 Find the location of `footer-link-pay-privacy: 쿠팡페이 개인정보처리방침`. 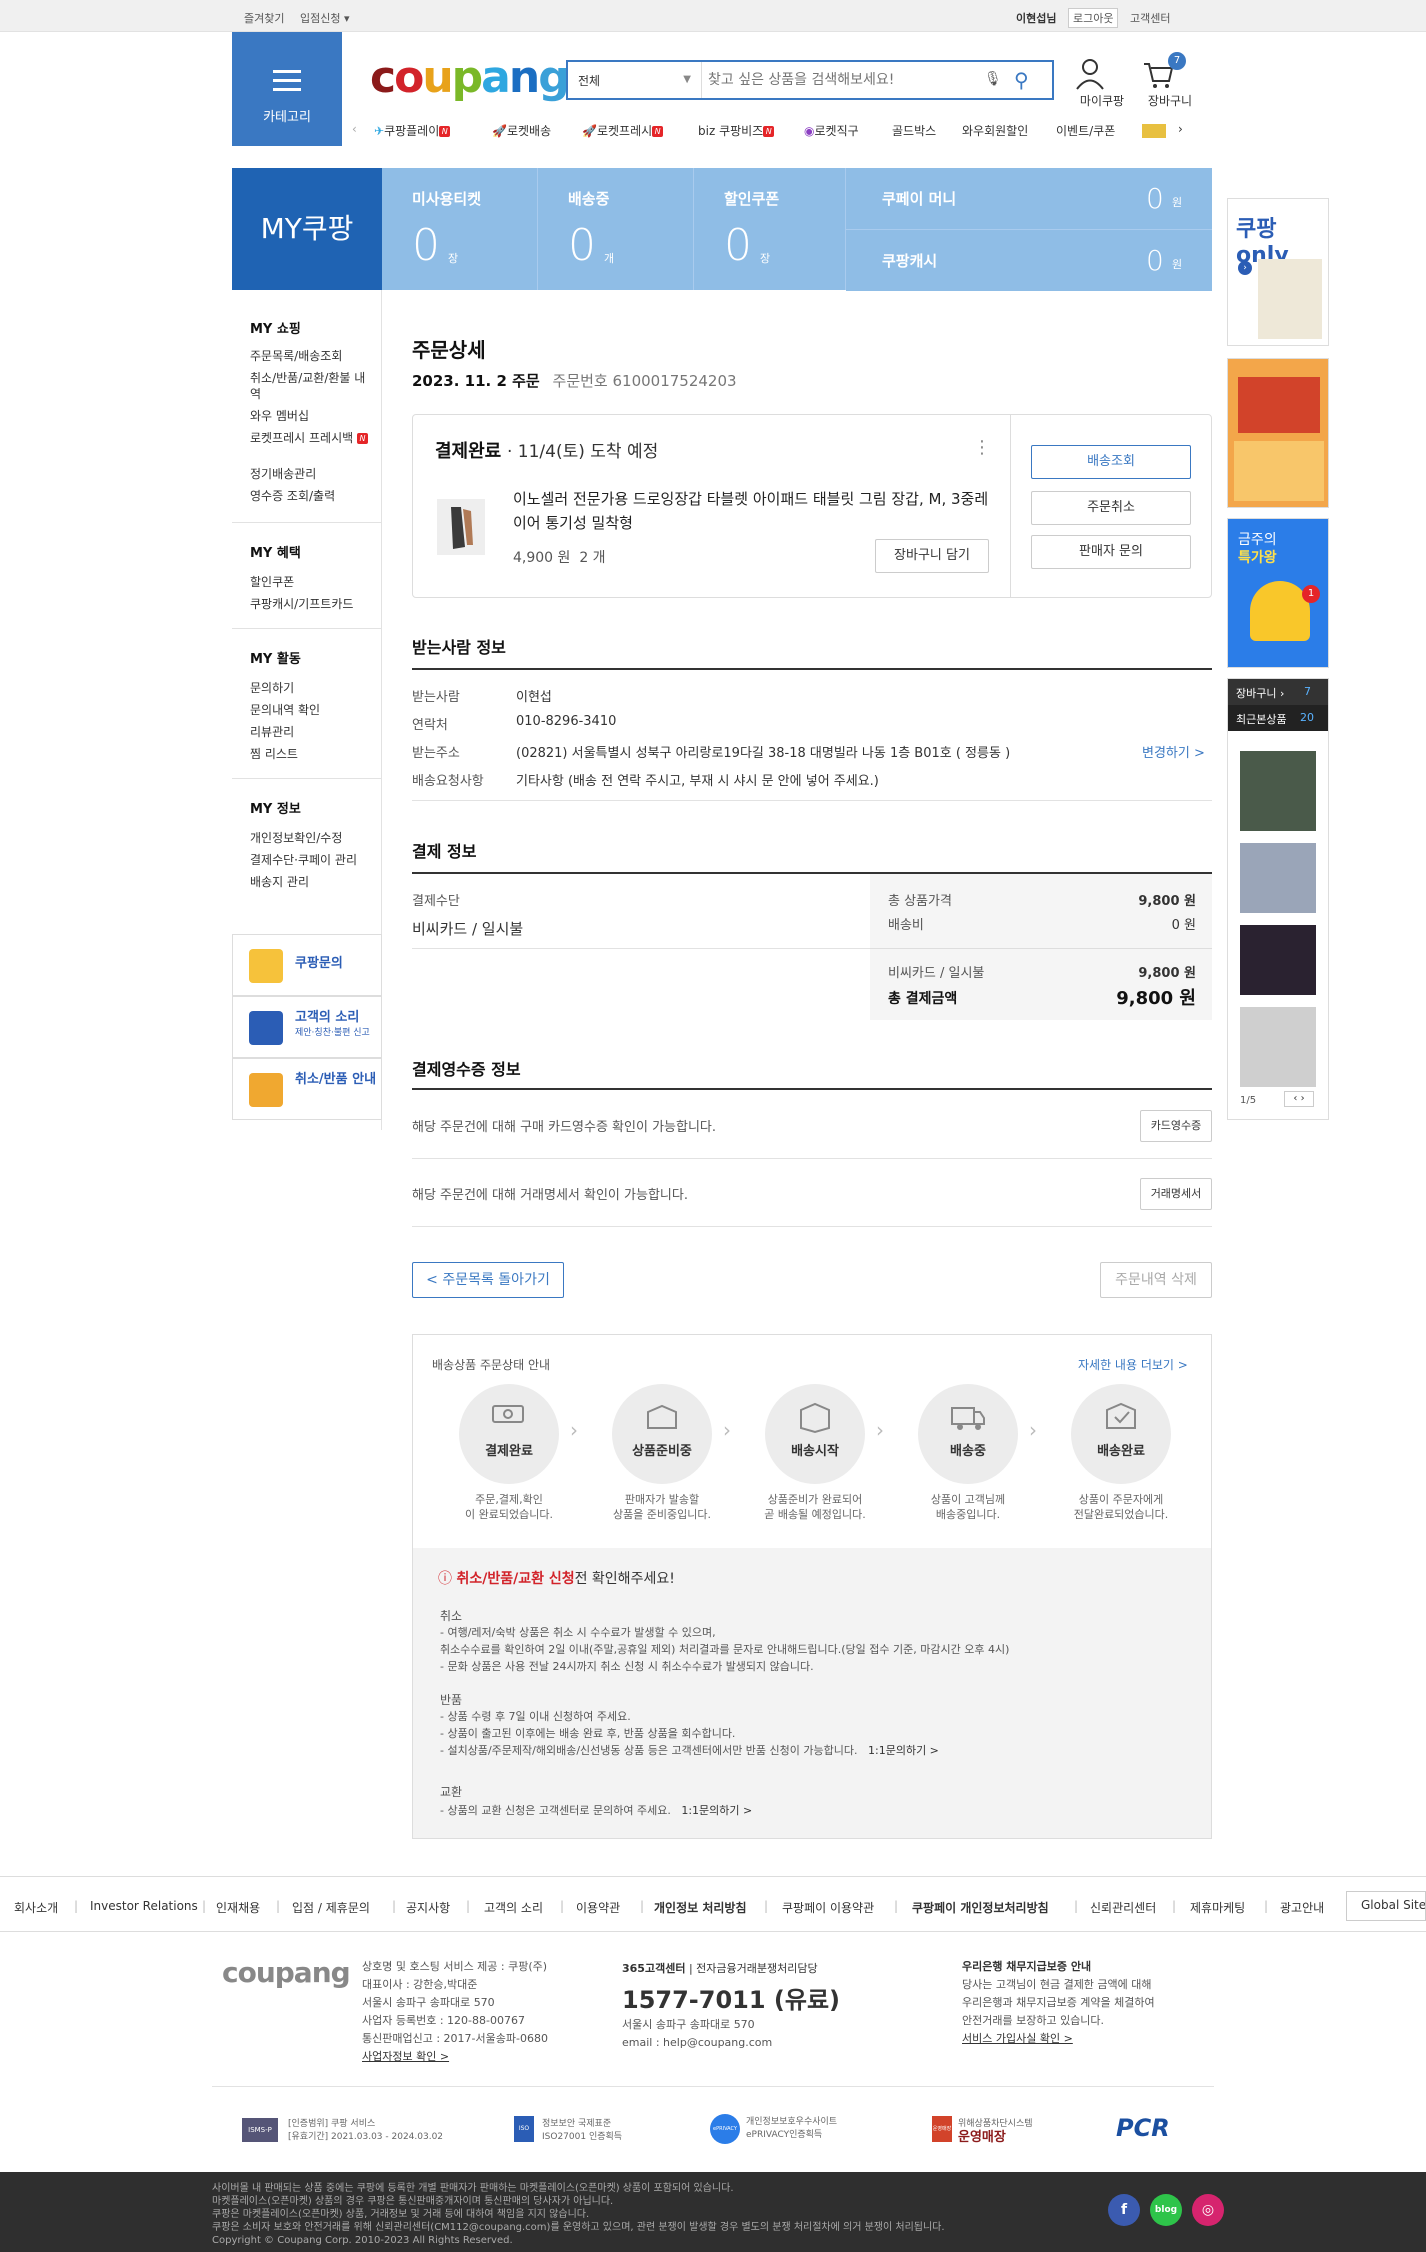

footer-link-pay-privacy: 쿠팡페이 개인정보처리방침 is located at coordinates (980, 1907).